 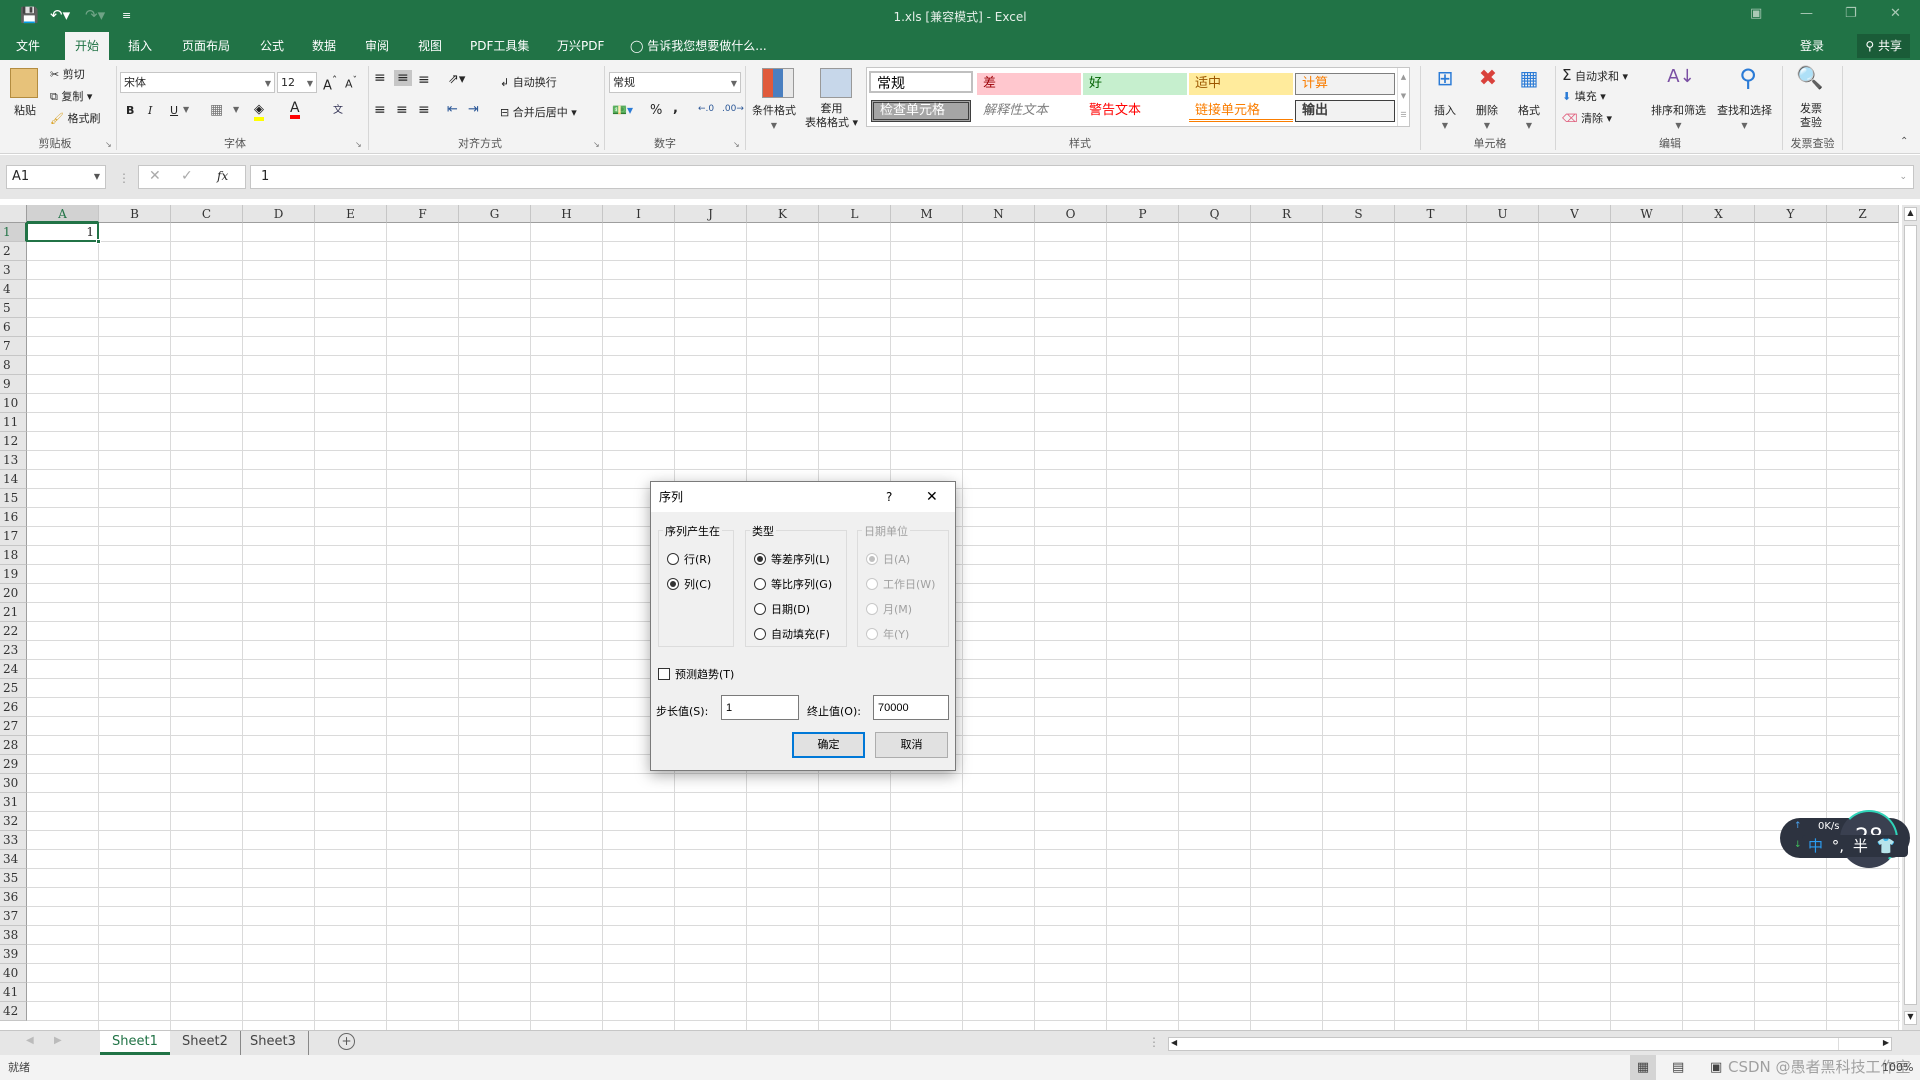 I want to click on row-header-6: 6, so click(x=13, y=327).